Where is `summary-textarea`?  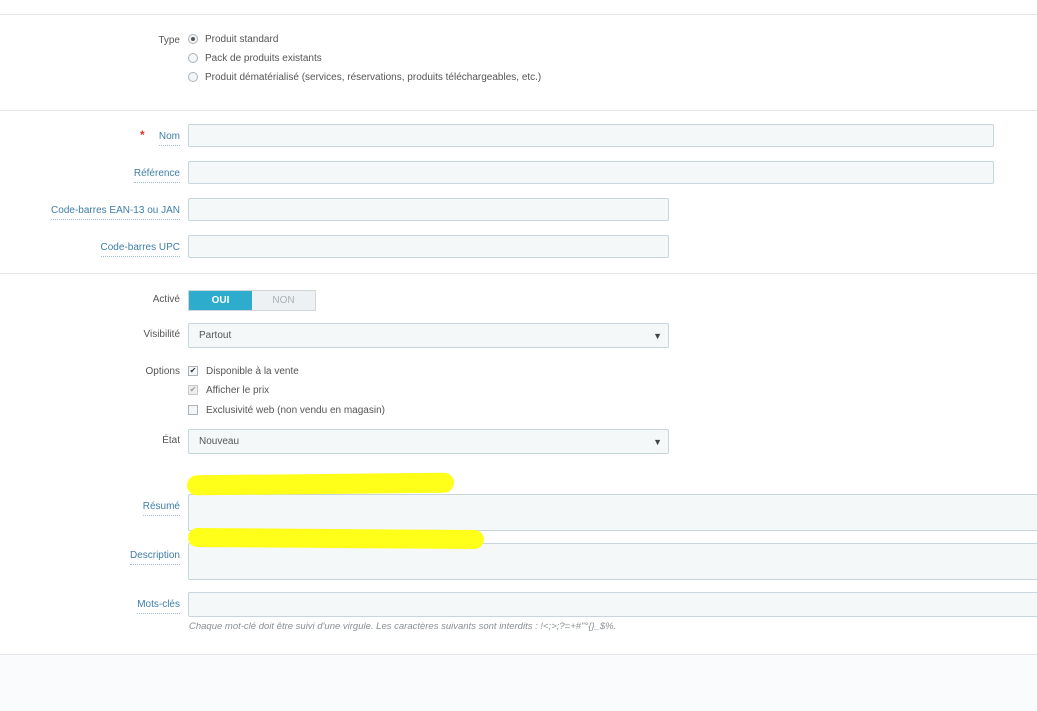 summary-textarea is located at coordinates (612, 512).